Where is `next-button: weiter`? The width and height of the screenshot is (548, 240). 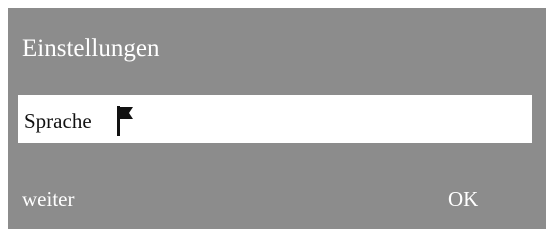 next-button: weiter is located at coordinates (48, 199).